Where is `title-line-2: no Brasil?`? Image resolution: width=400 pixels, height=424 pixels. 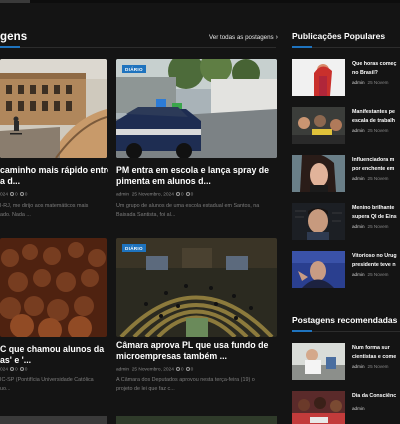 title-line-2: no Brasil? is located at coordinates (365, 73).